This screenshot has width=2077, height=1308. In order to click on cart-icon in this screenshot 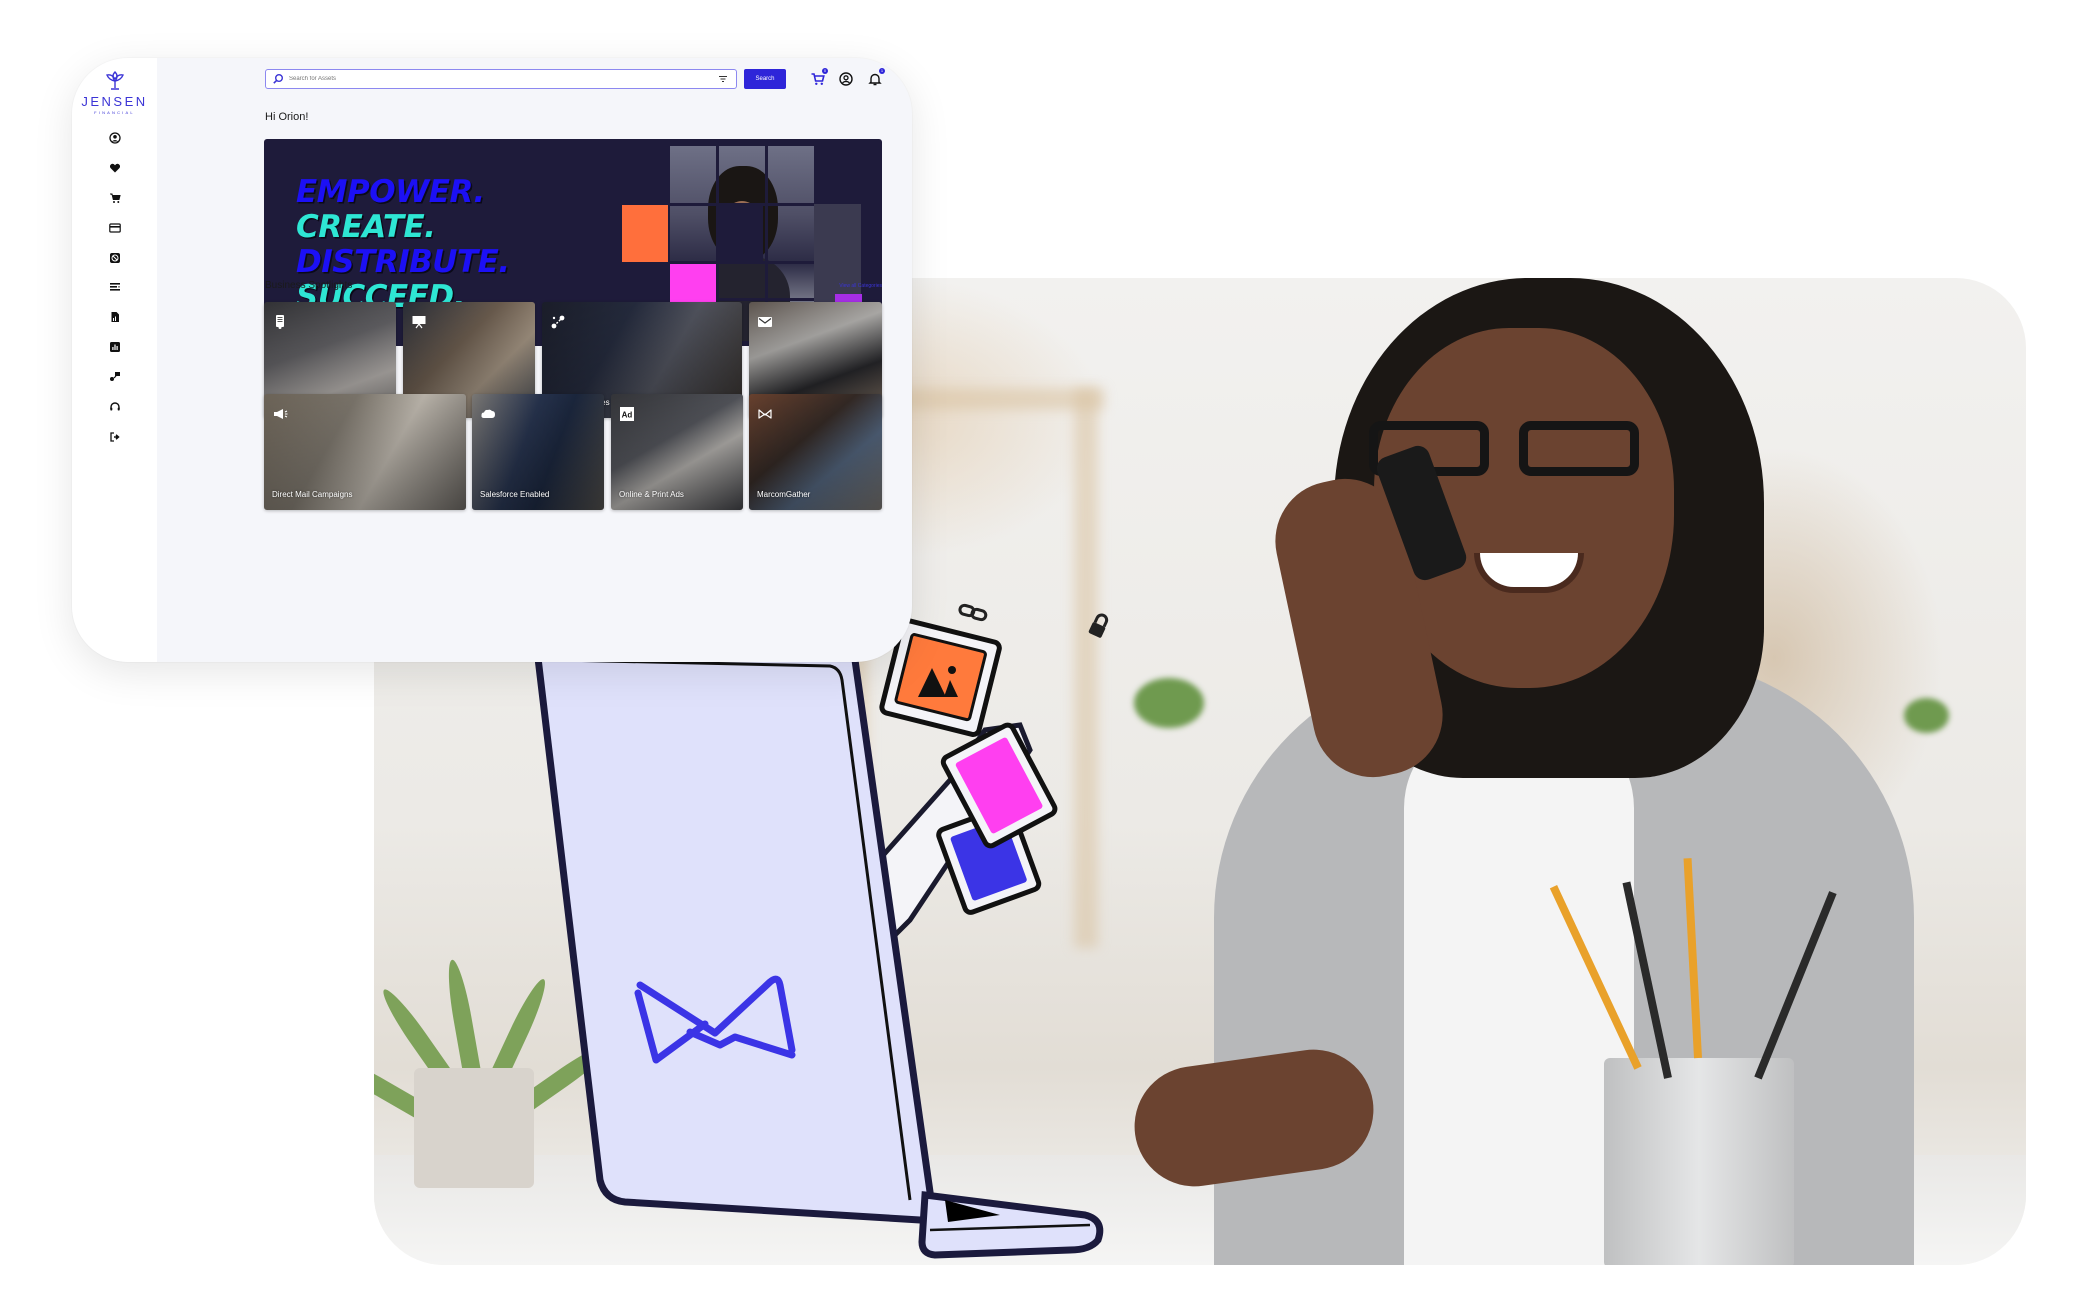, I will do `click(115, 198)`.